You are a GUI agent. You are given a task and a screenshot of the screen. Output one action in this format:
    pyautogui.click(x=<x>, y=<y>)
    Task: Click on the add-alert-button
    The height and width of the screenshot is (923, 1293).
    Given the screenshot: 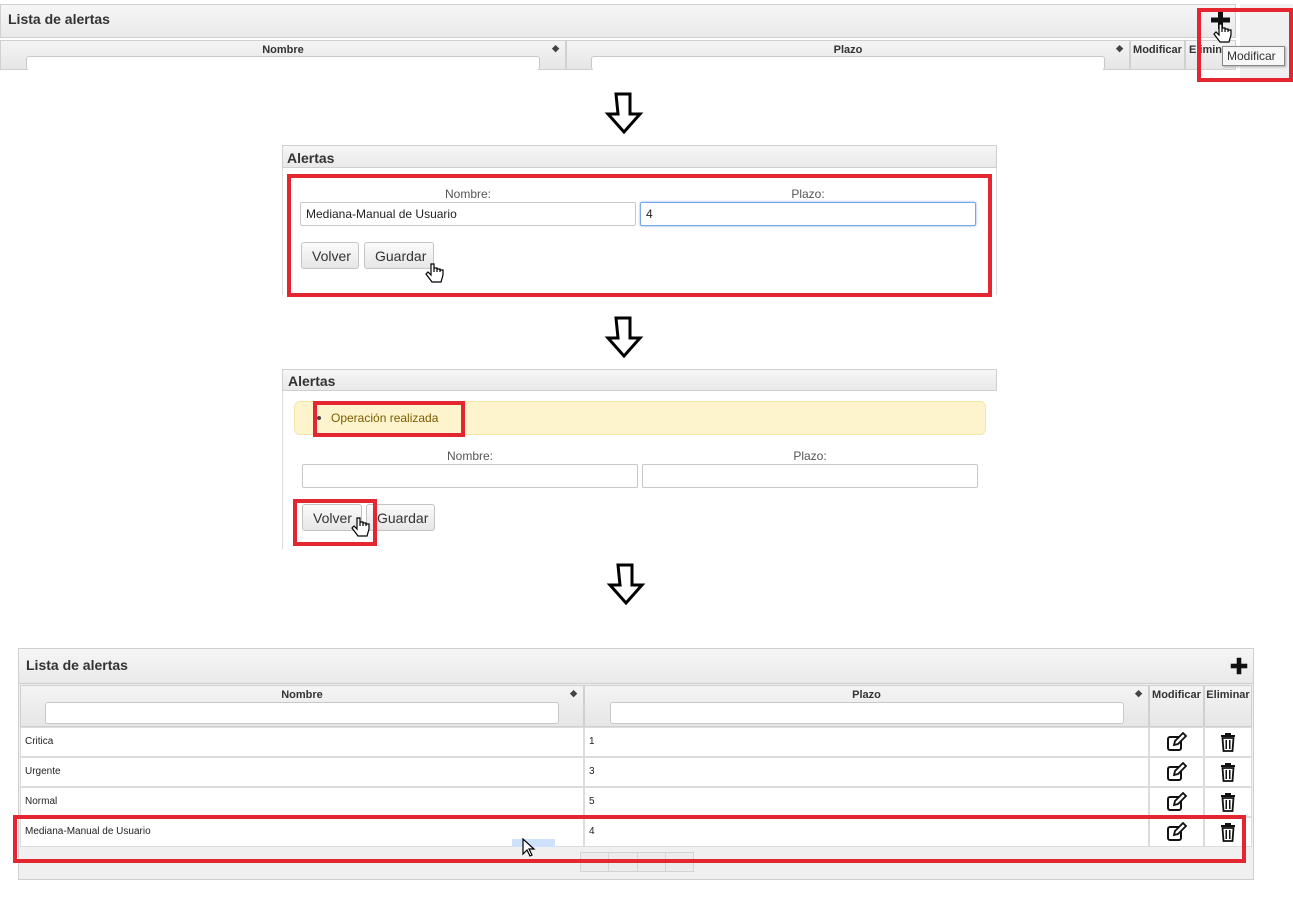 What is the action you would take?
    pyautogui.click(x=1239, y=666)
    